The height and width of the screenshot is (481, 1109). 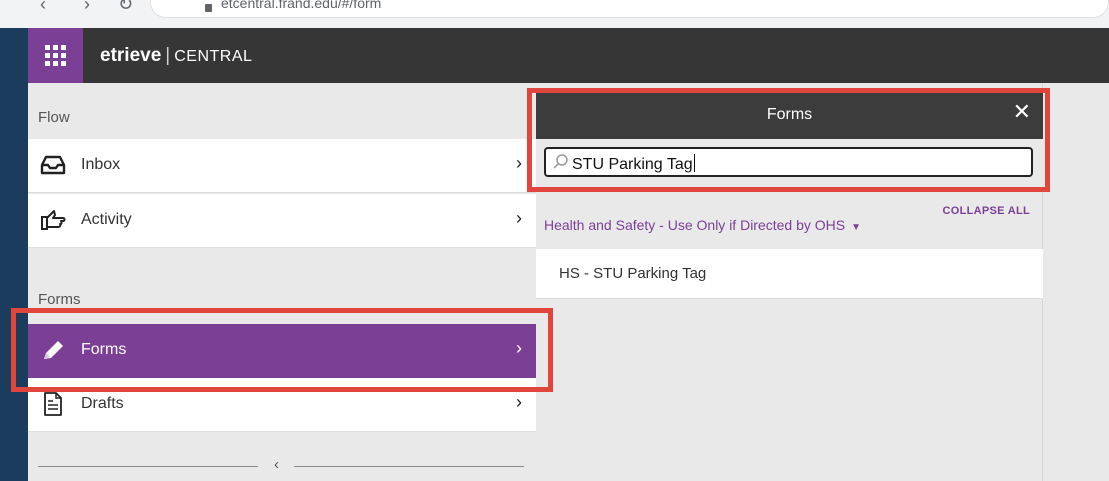 I want to click on address-bar: etcentral.frand.edu/#/form, so click(x=629, y=9).